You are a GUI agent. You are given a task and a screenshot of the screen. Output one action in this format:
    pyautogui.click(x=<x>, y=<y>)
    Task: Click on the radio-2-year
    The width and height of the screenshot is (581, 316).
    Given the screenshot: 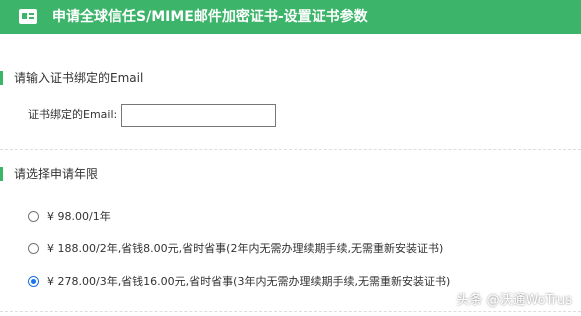 What is the action you would take?
    pyautogui.click(x=33, y=248)
    